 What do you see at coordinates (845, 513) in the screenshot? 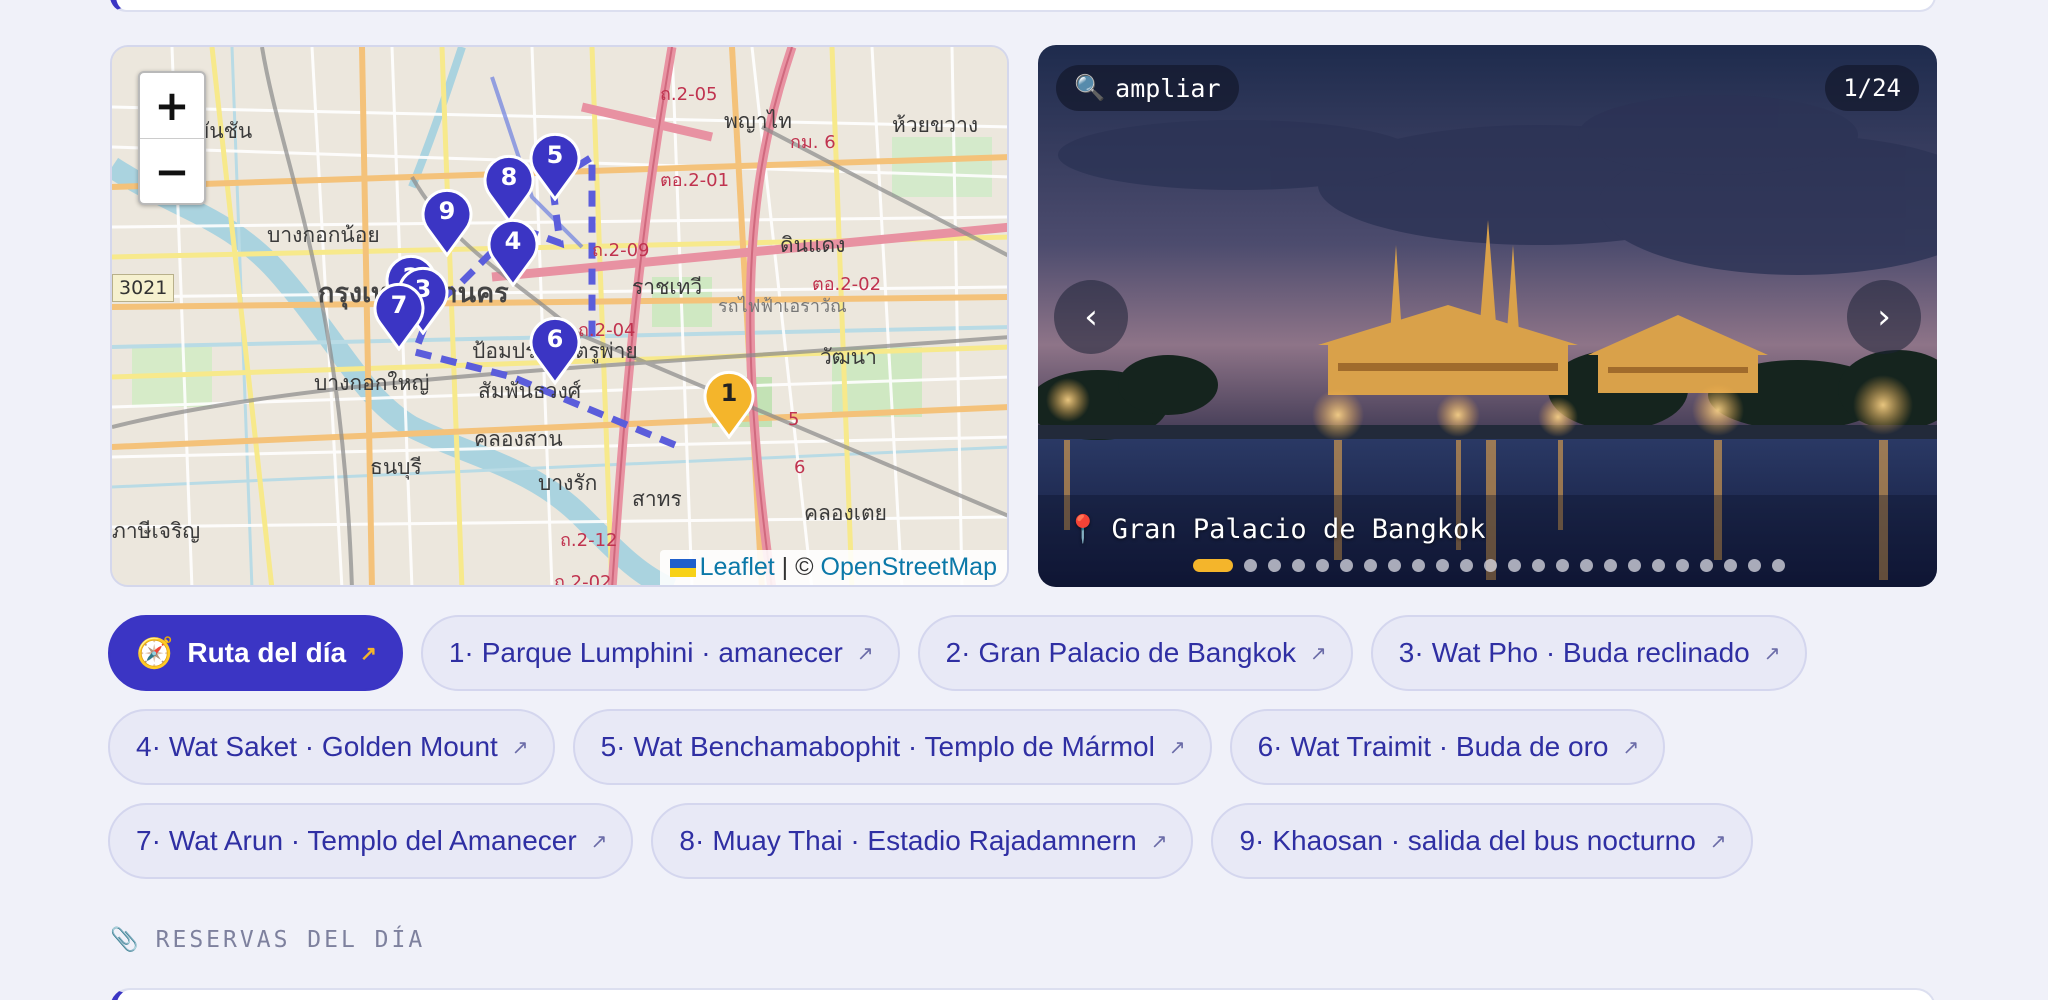
I see `map-label: คลองเตย` at bounding box center [845, 513].